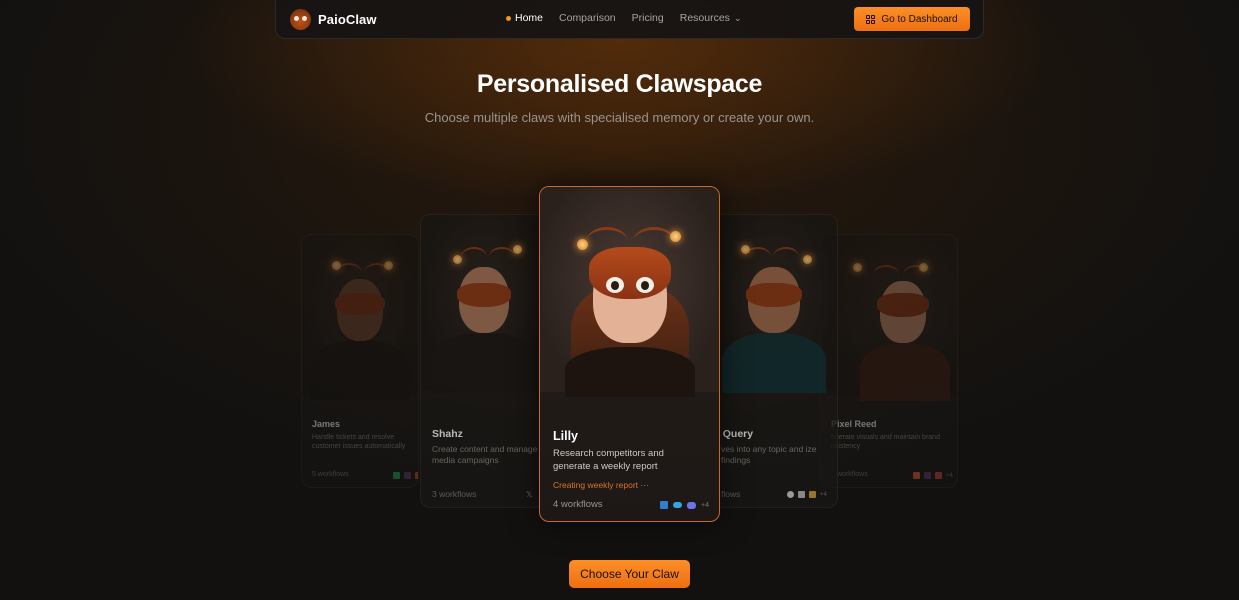 Image resolution: width=1239 pixels, height=600 pixels. Describe the element at coordinates (623, 18) in the screenshot. I see `main-menu: Home Comparison Pricing Resources ⌄` at that location.